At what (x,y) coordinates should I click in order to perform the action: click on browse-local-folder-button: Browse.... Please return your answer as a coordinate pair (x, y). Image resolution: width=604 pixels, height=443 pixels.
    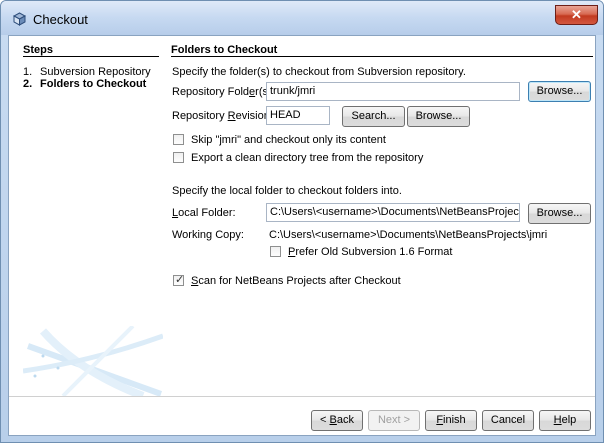
    Looking at the image, I should click on (559, 213).